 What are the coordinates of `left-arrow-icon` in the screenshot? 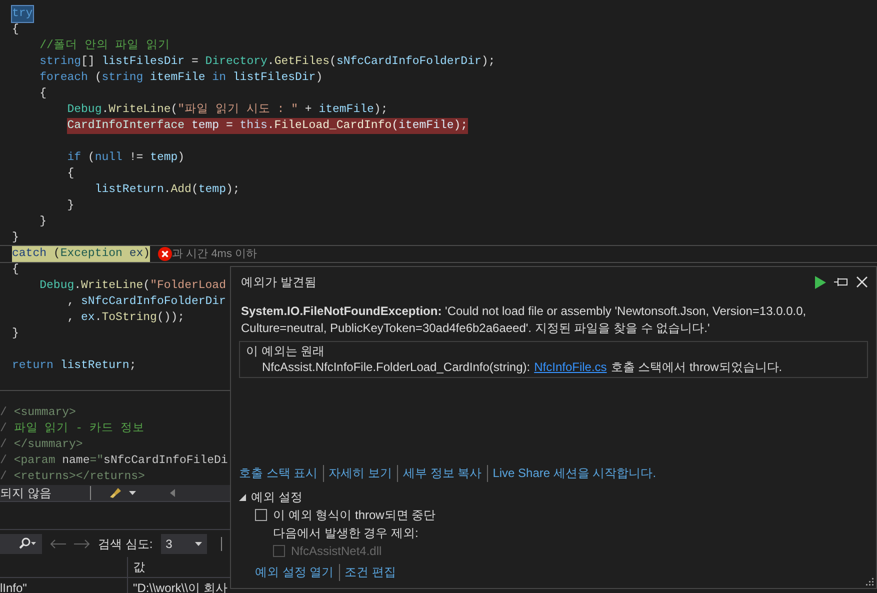 It's located at (172, 493).